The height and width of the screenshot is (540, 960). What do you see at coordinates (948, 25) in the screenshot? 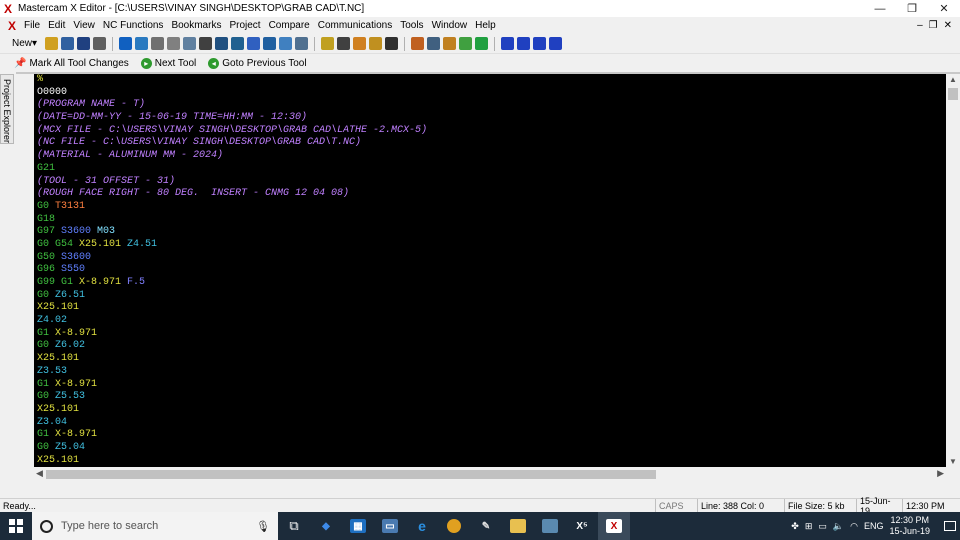
I see `mdi-close-button: ✕` at bounding box center [948, 25].